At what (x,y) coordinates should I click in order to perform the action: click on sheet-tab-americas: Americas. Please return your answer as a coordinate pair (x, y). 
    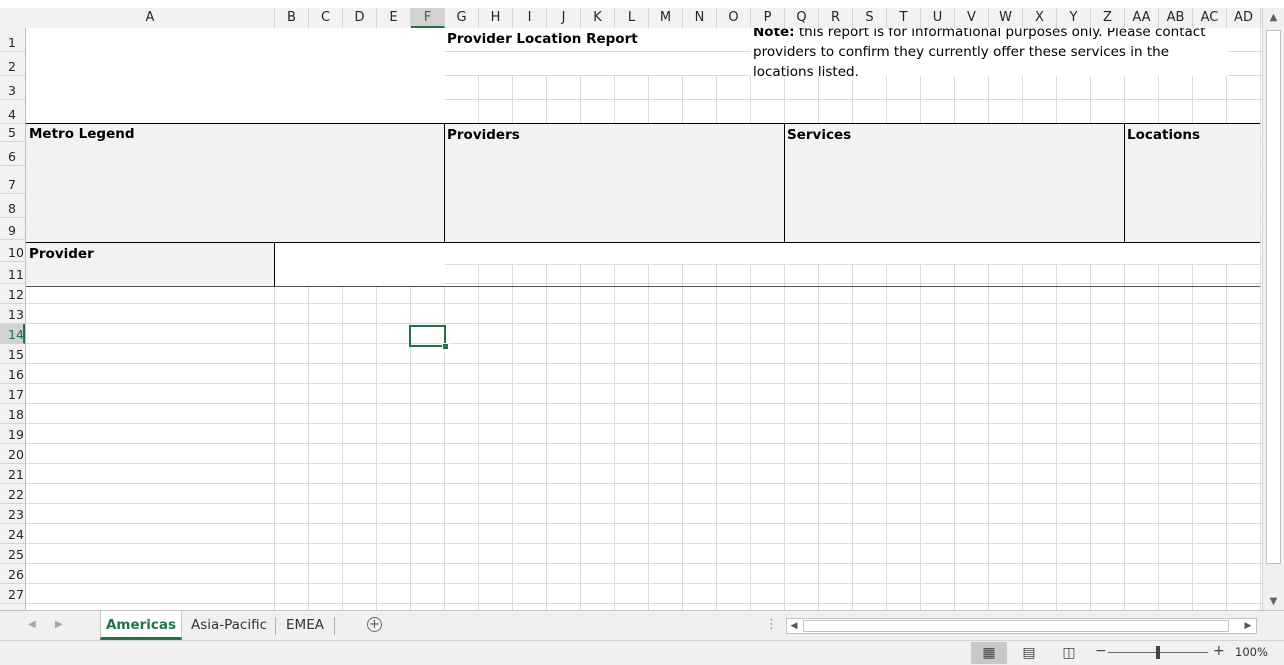
    Looking at the image, I should click on (141, 625).